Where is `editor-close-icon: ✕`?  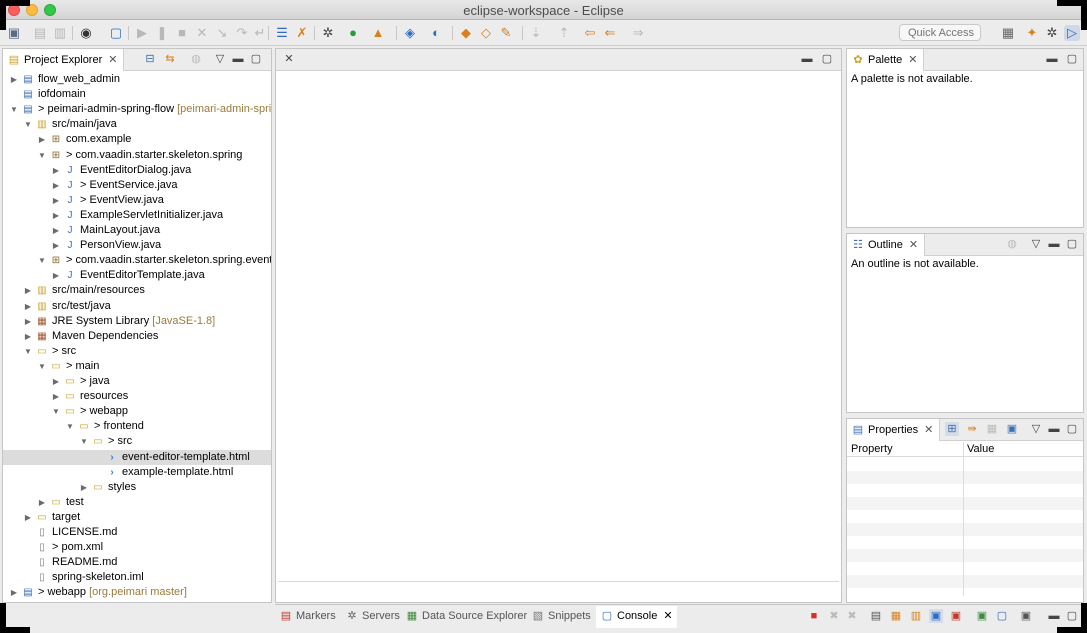 editor-close-icon: ✕ is located at coordinates (289, 59).